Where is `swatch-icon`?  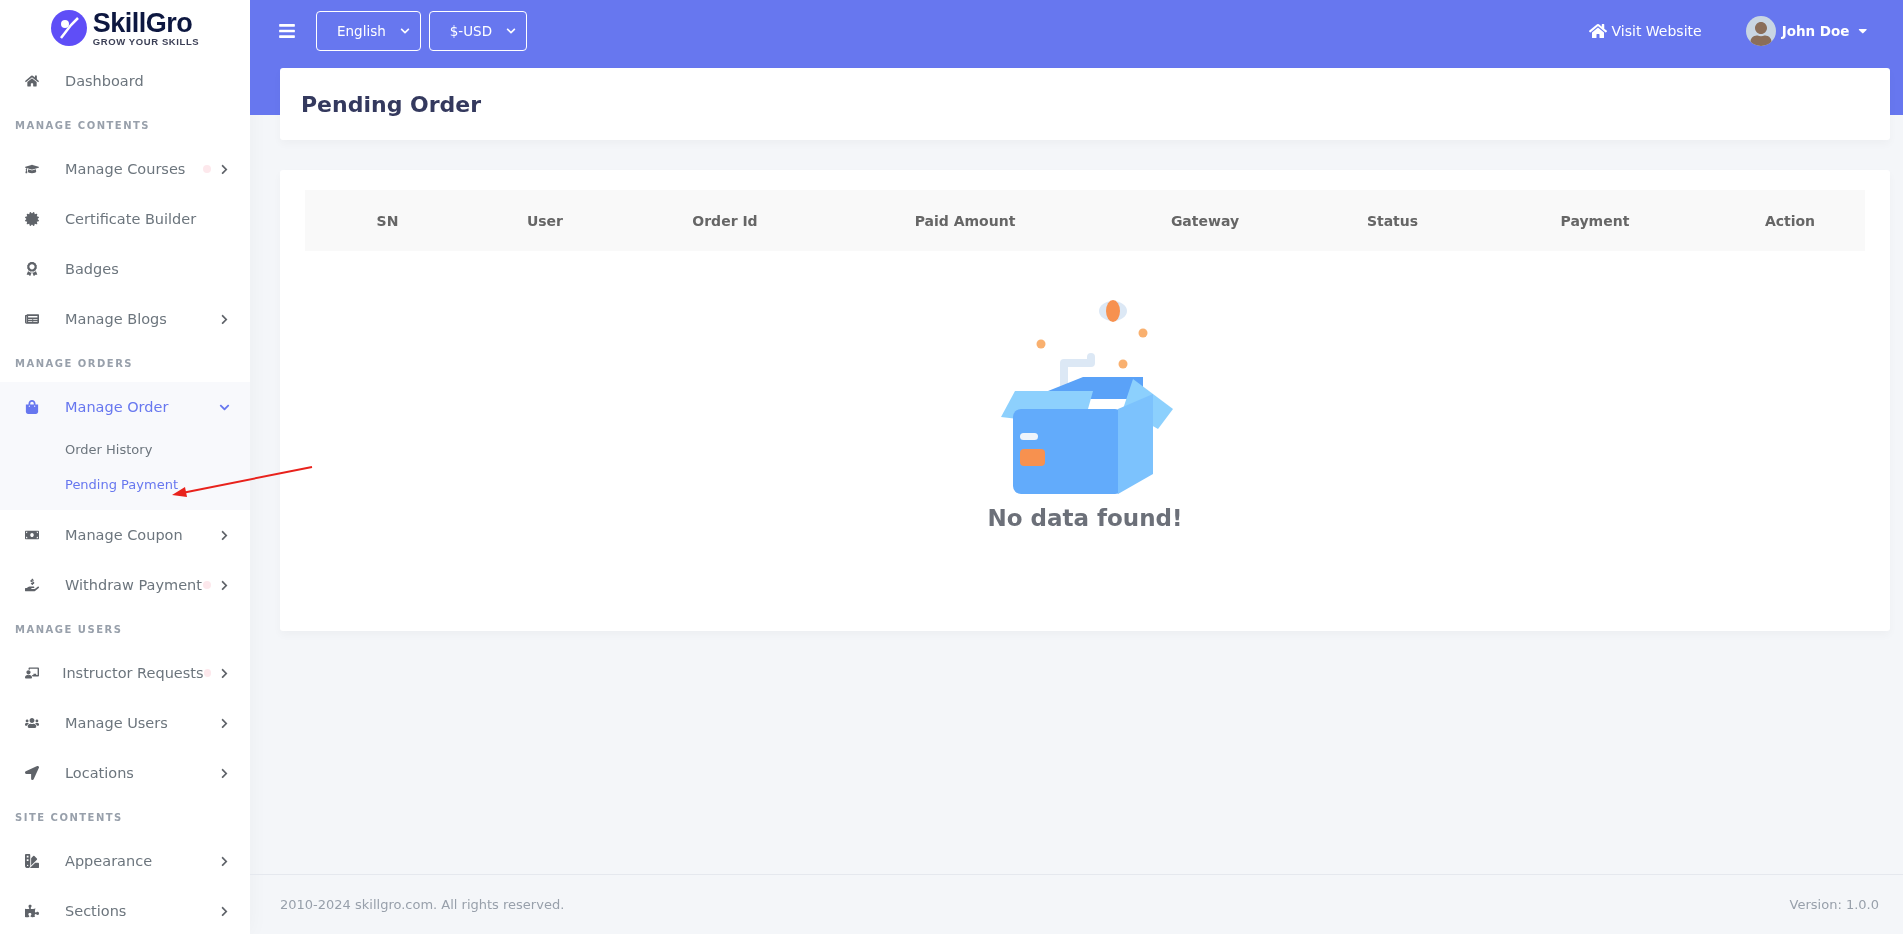
swatch-icon is located at coordinates (32, 861).